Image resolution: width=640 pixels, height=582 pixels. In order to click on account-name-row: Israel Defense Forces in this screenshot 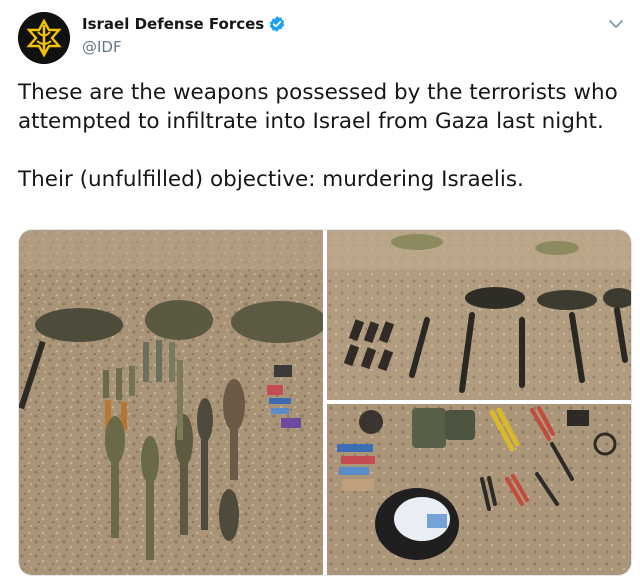, I will do `click(184, 24)`.